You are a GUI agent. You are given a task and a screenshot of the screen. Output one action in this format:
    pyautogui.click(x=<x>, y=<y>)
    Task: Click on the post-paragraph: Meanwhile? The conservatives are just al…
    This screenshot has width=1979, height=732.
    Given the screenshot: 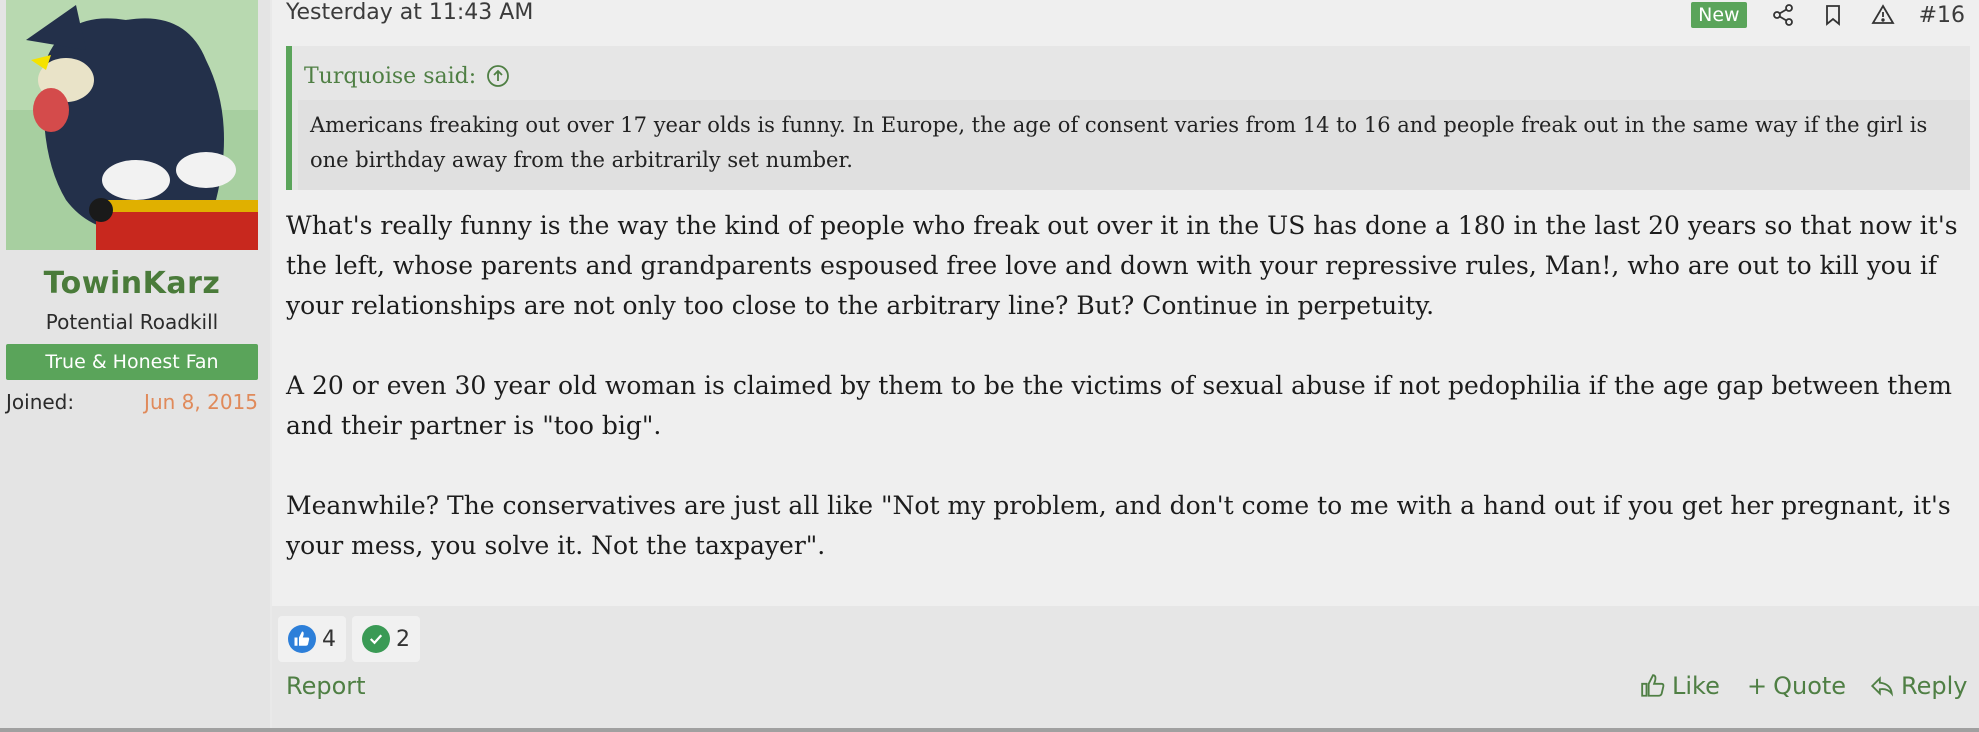 What is the action you would take?
    pyautogui.click(x=1118, y=525)
    